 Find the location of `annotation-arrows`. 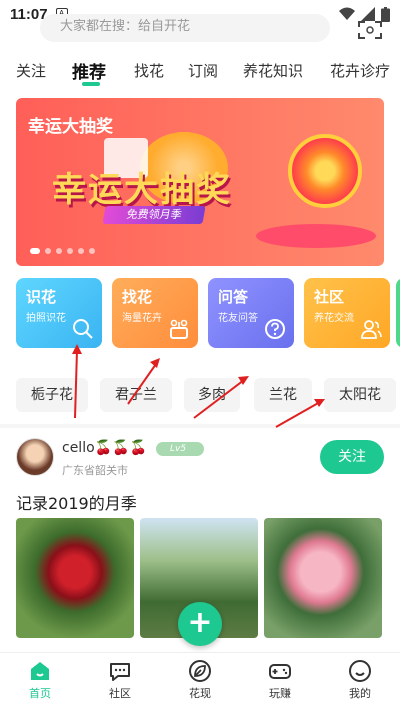

annotation-arrows is located at coordinates (198, 386).